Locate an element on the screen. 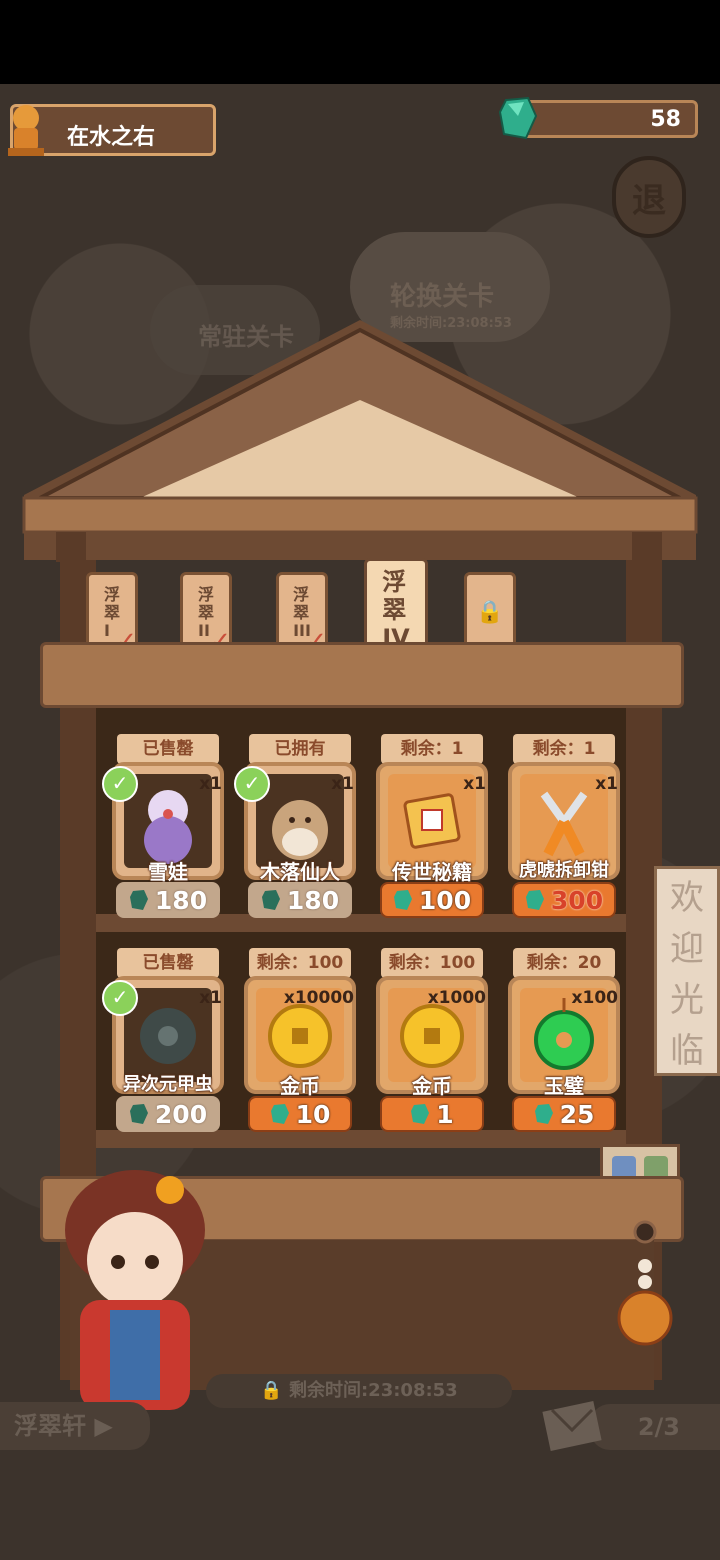 The height and width of the screenshot is (1560, 720). shop-item-card: 剩余：20 x100 玉璧 25 is located at coordinates (564, 1046).